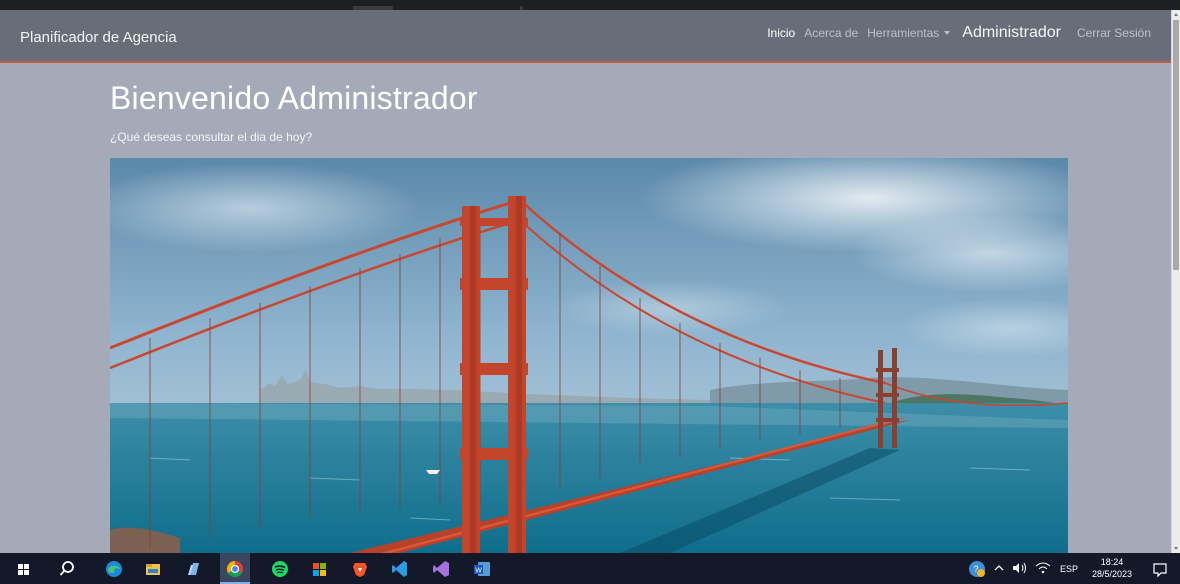  Describe the element at coordinates (441, 569) in the screenshot. I see `visual-studio-icon` at that location.